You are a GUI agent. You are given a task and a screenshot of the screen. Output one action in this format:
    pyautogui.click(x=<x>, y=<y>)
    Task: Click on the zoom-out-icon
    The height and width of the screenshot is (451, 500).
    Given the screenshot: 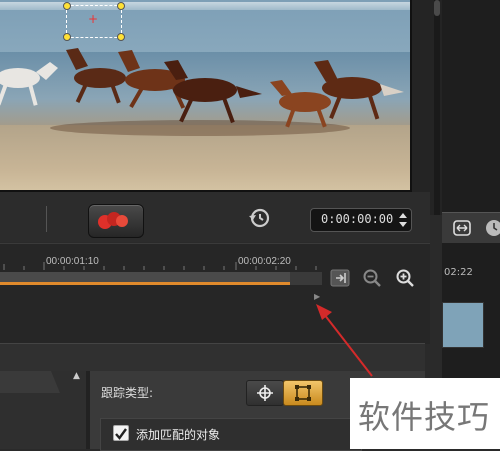 What is the action you would take?
    pyautogui.click(x=372, y=278)
    